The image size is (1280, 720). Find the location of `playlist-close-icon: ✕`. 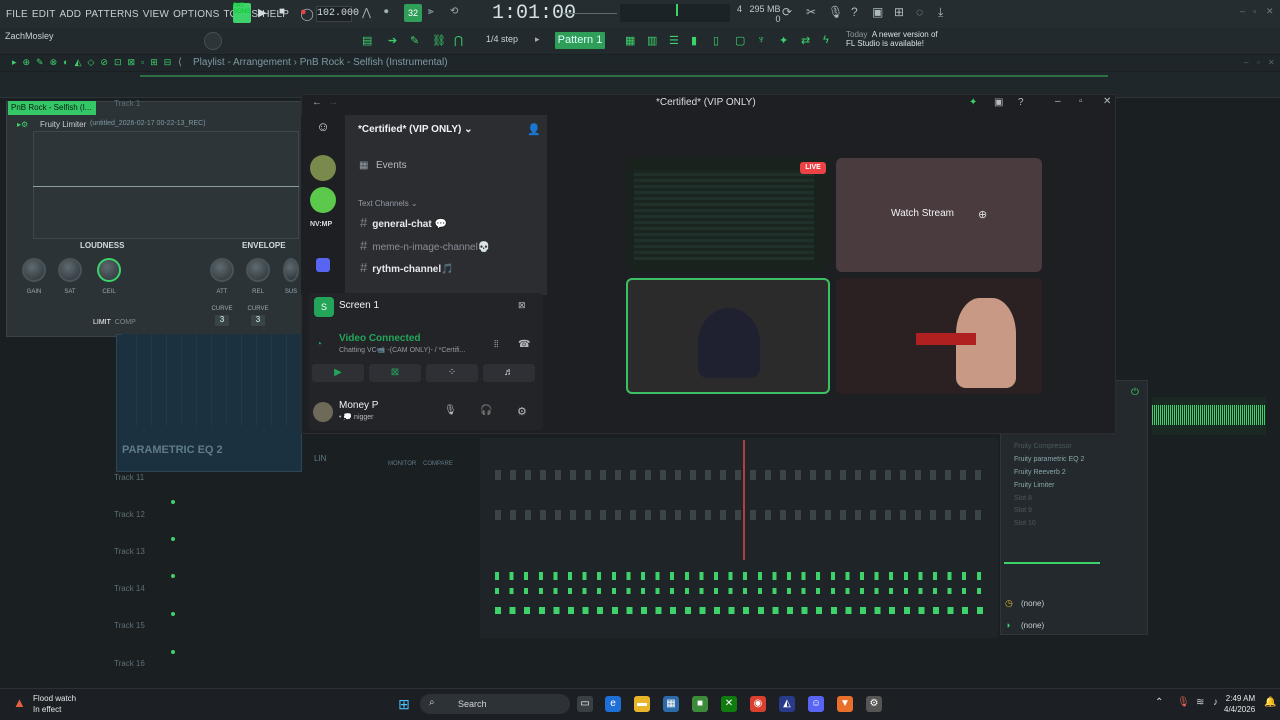

playlist-close-icon: ✕ is located at coordinates (1271, 62).